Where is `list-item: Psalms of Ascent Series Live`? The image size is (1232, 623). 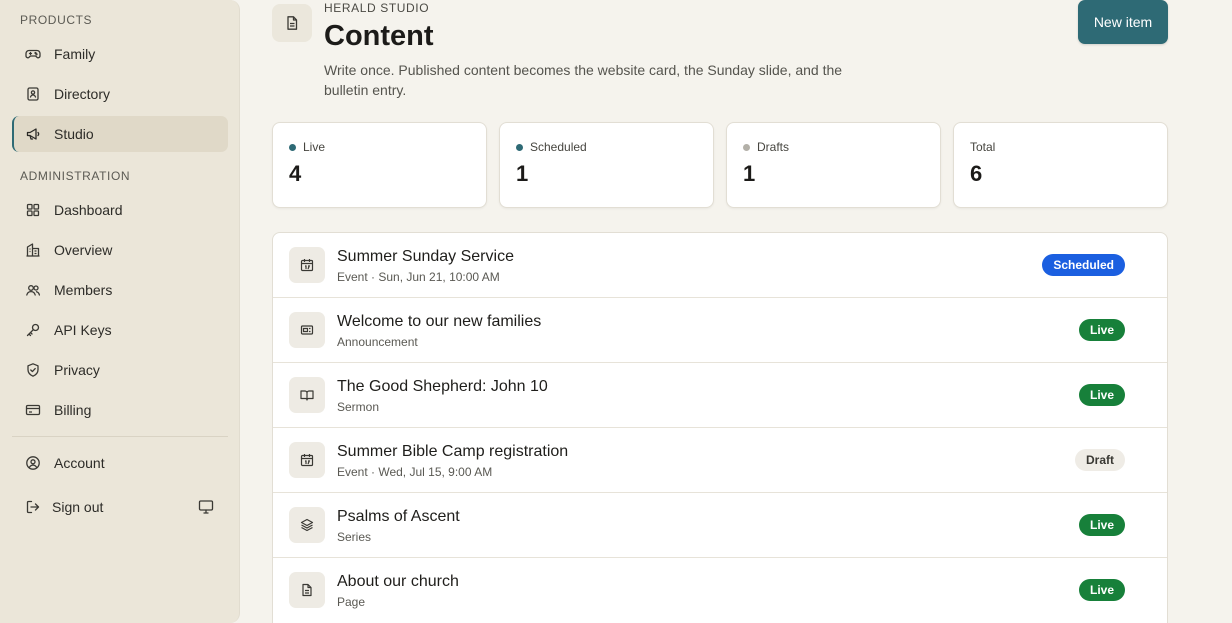 list-item: Psalms of Ascent Series Live is located at coordinates (720, 525).